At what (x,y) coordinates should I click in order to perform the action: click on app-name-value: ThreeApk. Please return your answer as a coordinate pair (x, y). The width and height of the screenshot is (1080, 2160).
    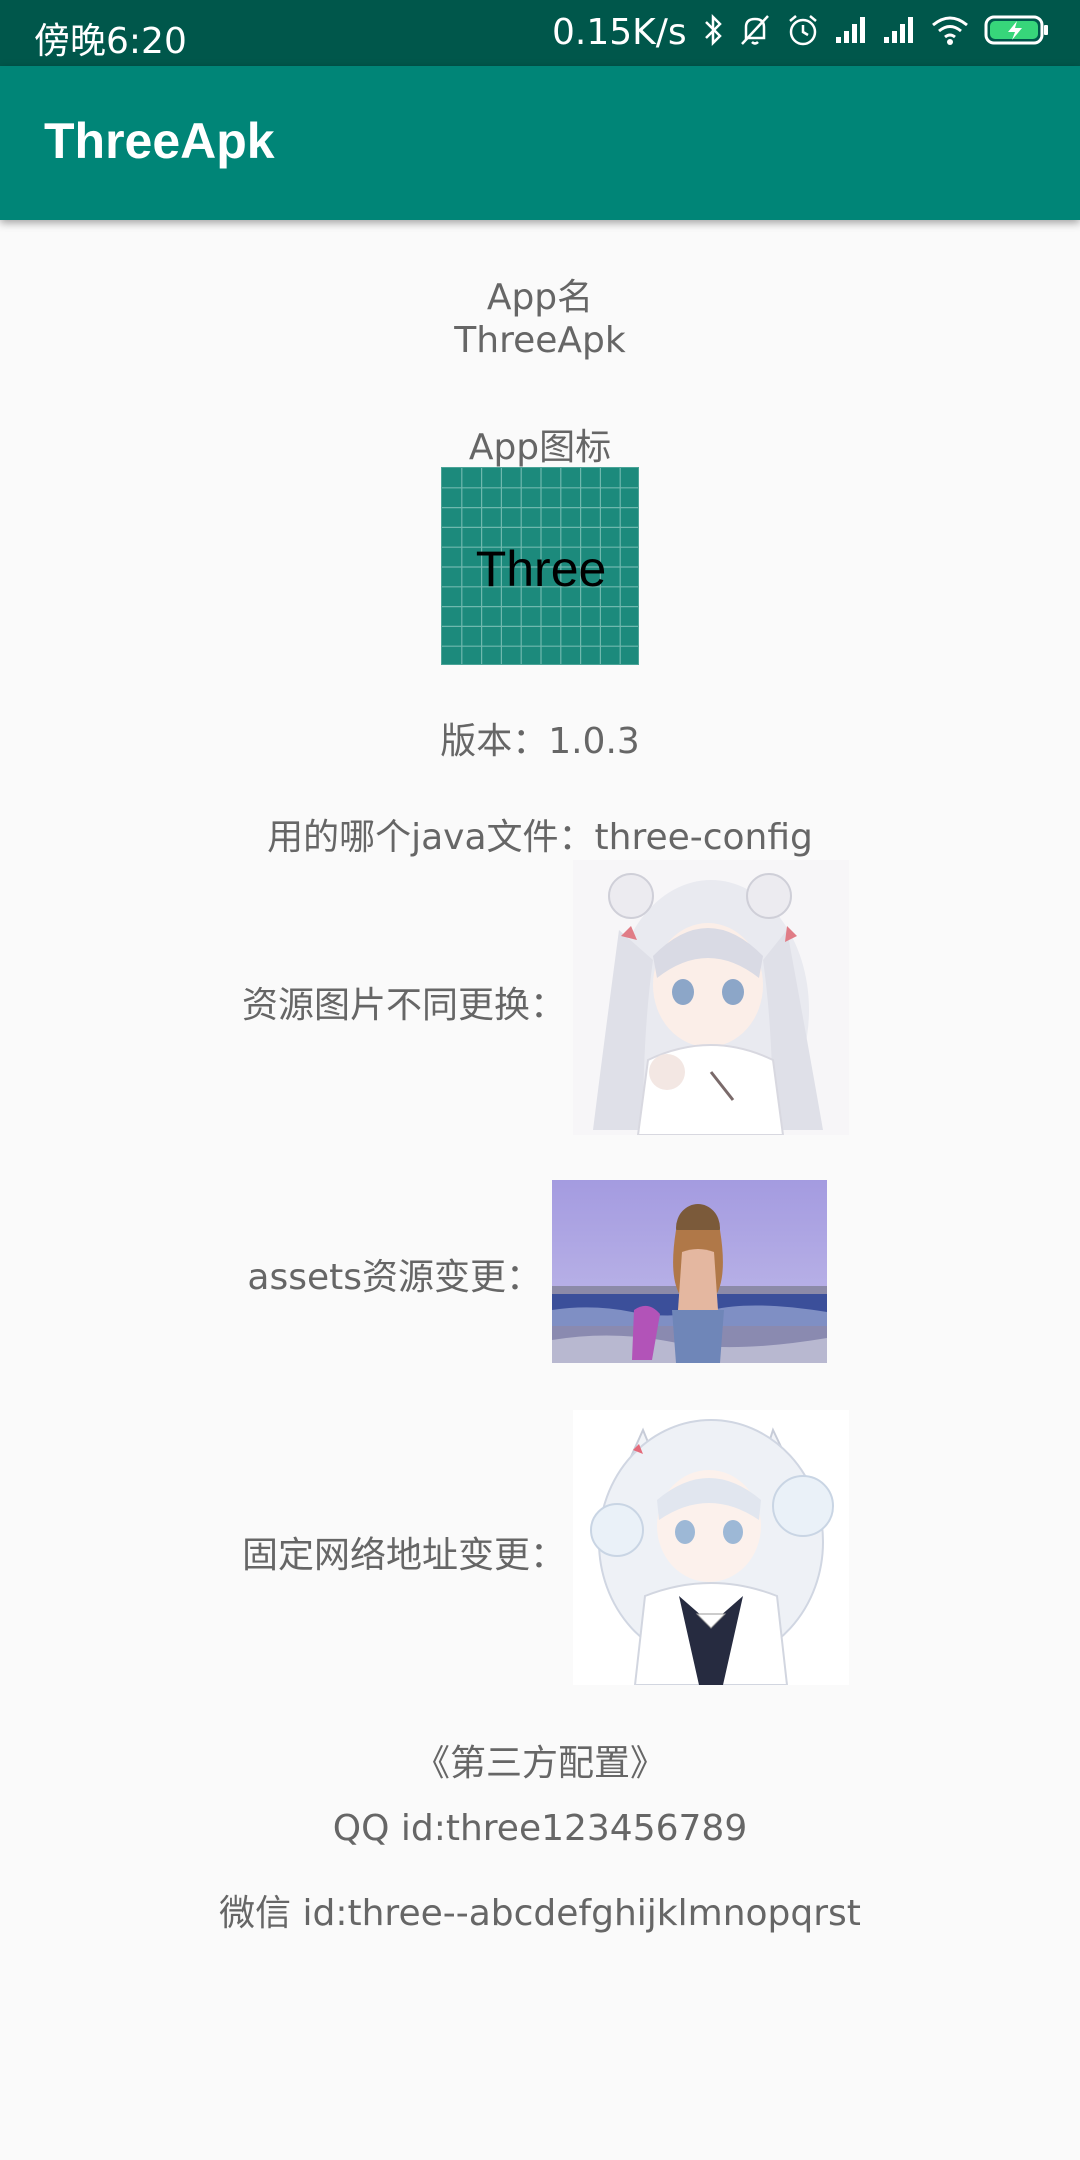
    Looking at the image, I should click on (540, 340).